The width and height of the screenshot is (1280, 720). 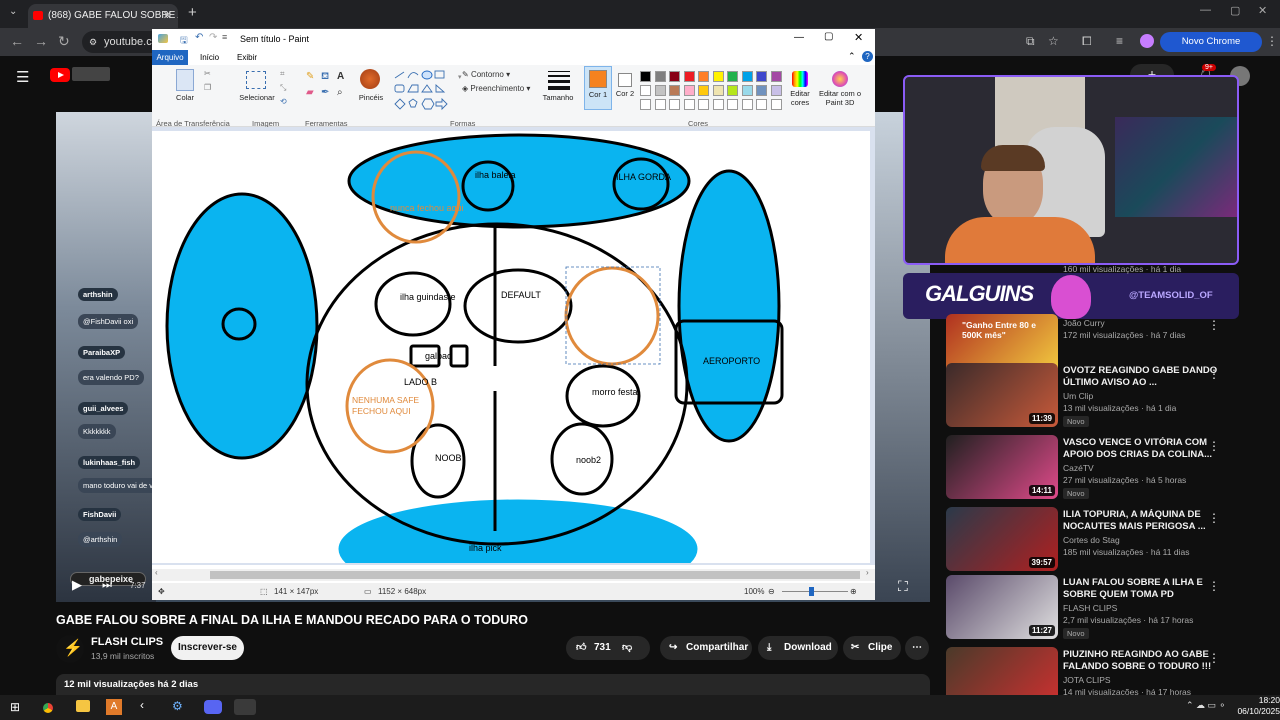 What do you see at coordinates (77, 585) in the screenshot?
I see `play-icon: ▶` at bounding box center [77, 585].